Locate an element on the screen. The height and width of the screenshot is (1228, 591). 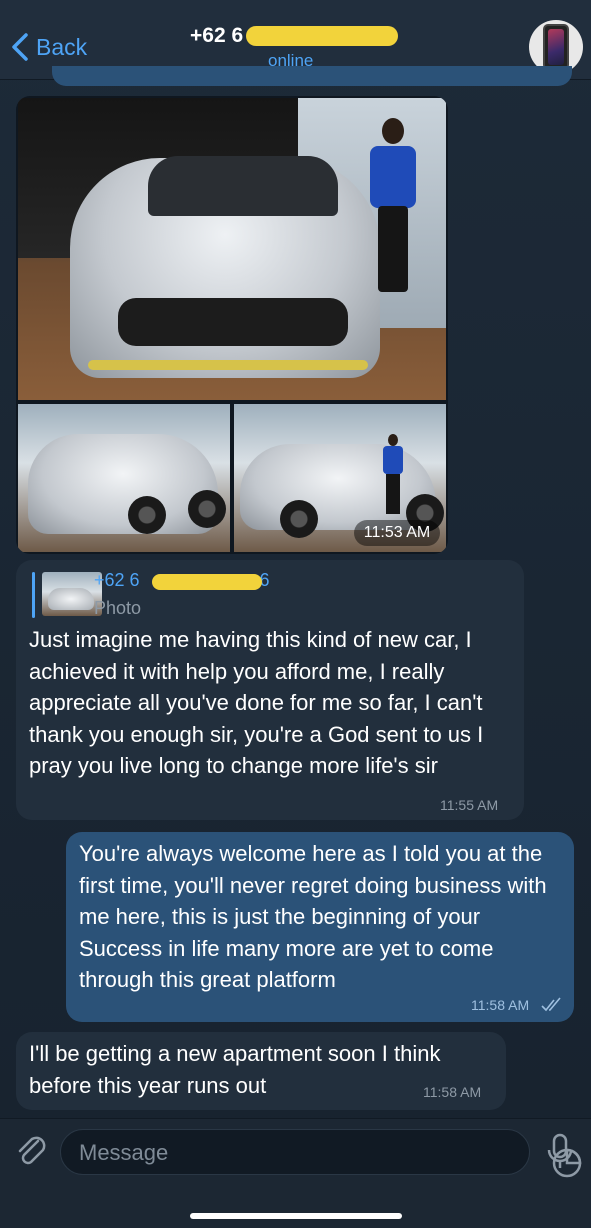
previous-message-bubble is located at coordinates (312, 76).